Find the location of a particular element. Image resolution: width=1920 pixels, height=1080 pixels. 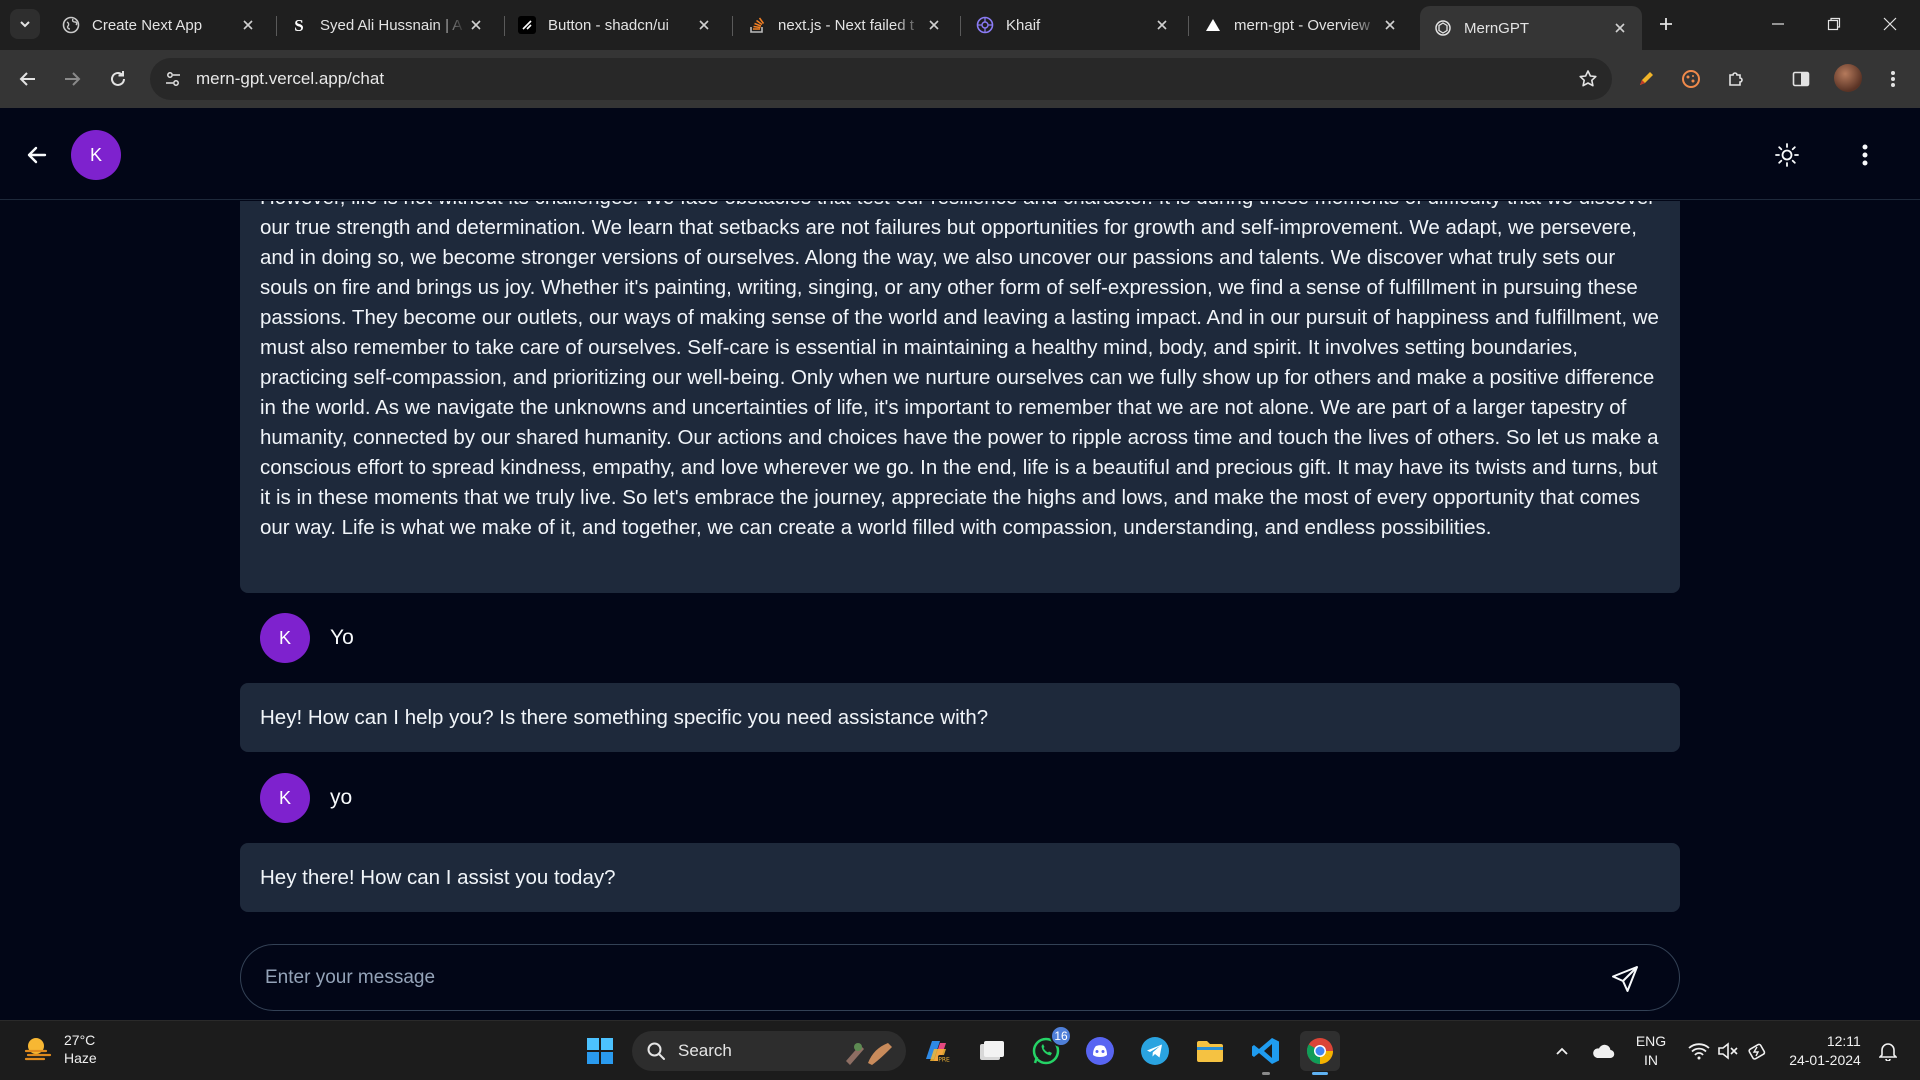

theme-toggle-button is located at coordinates (1787, 155).